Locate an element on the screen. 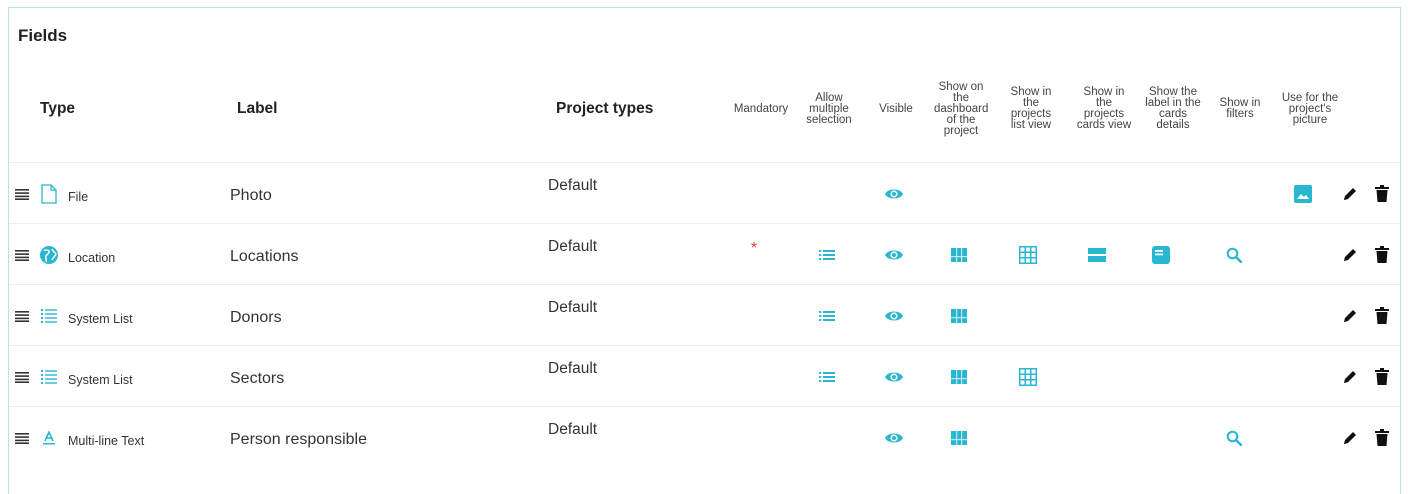  field-type: Multi-line Text is located at coordinates (106, 440).